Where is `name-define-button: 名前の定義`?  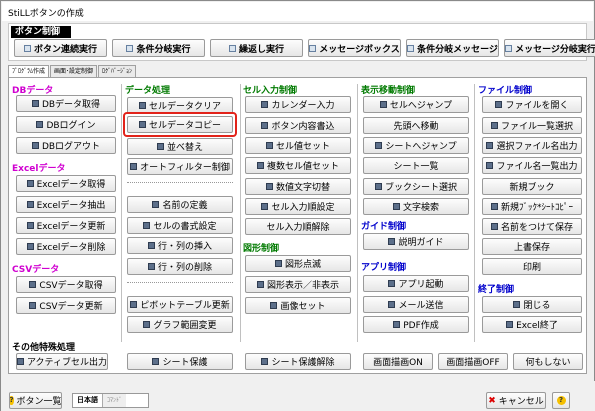
name-define-button: 名前の定義 is located at coordinates (180, 204).